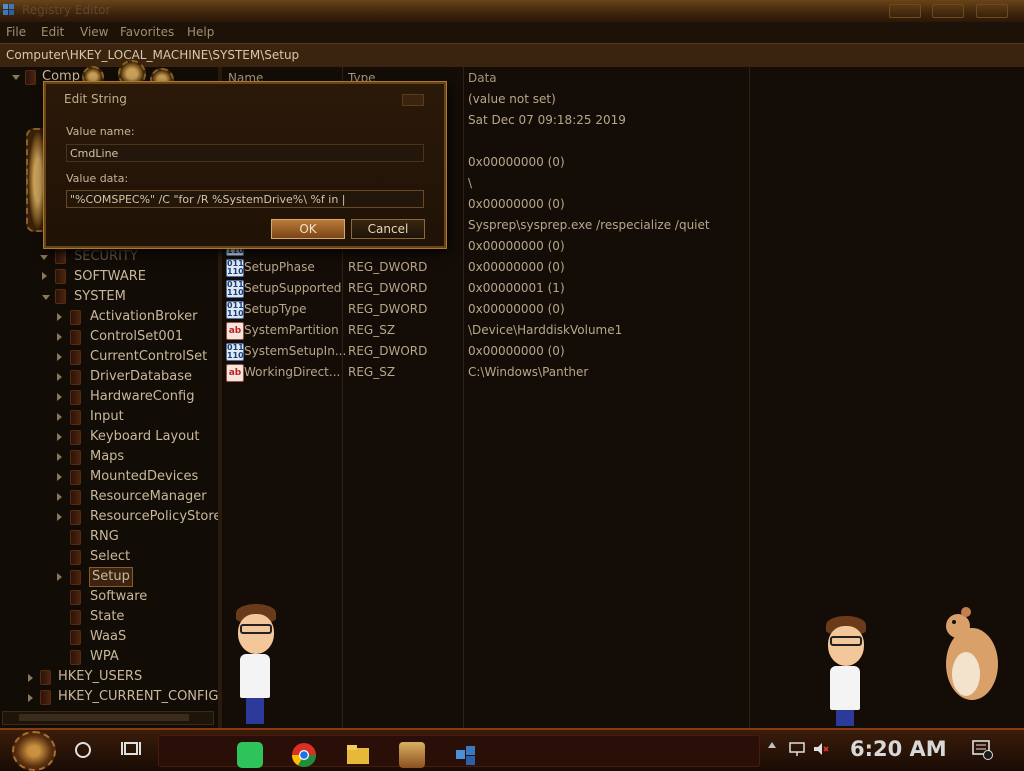 The height and width of the screenshot is (771, 1024). Describe the element at coordinates (358, 755) in the screenshot. I see `file-explorer-icon` at that location.